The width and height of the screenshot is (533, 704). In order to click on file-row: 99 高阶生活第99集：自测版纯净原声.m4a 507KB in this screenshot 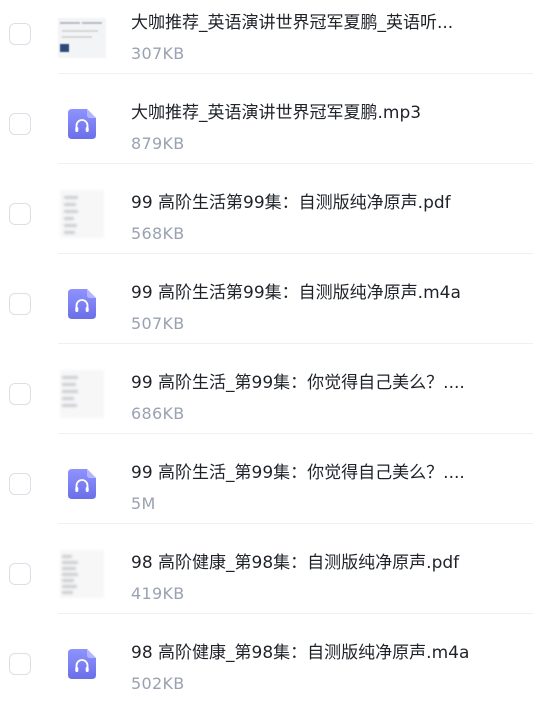, I will do `click(266, 299)`.